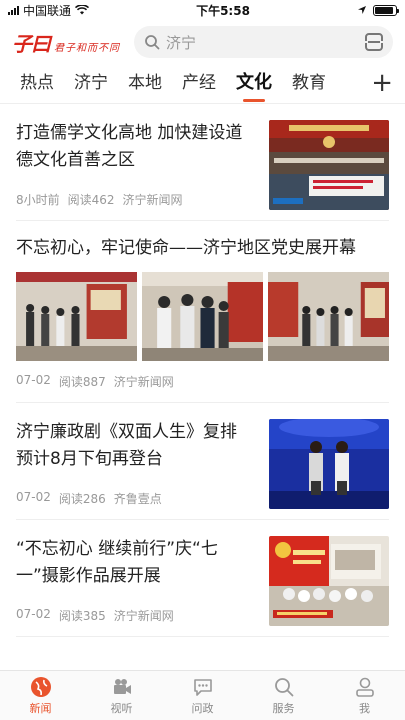  Describe the element at coordinates (223, 10) in the screenshot. I see `status-time: 下午5:58` at that location.